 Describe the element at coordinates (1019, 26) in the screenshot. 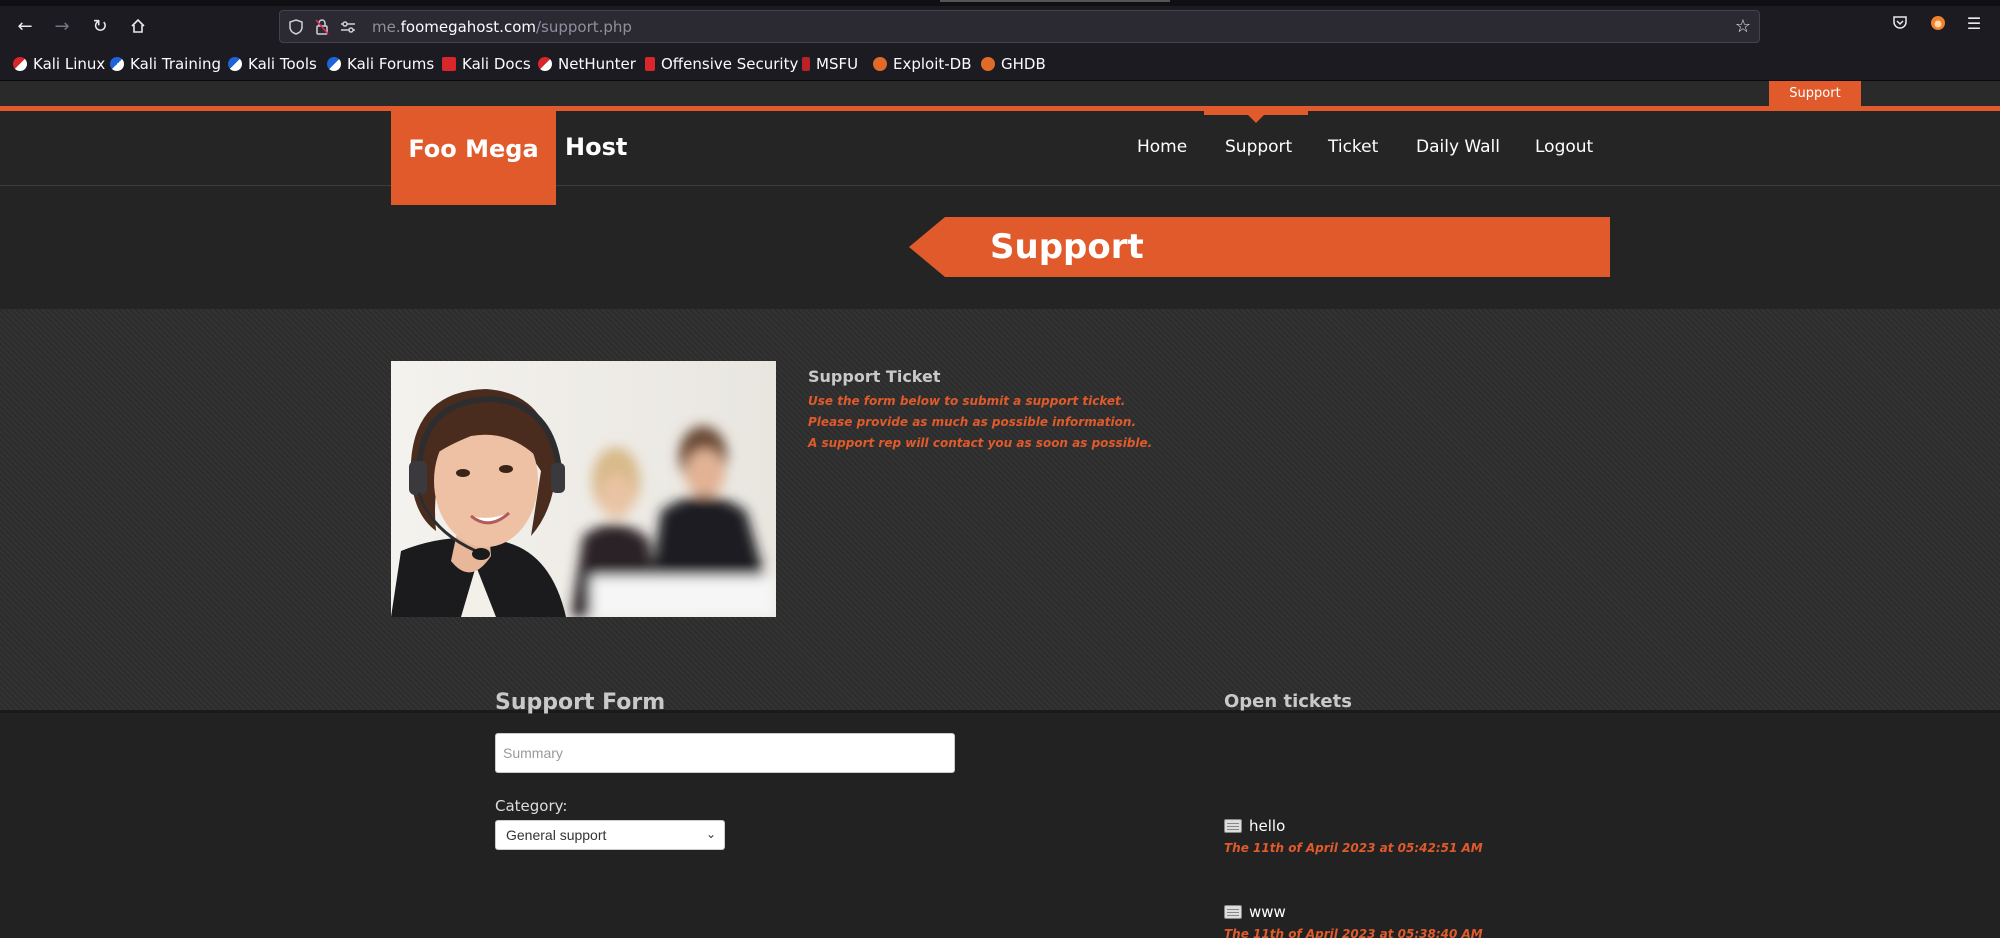

I see `address-bar: me.foomegahost.com/support.php ☆` at that location.